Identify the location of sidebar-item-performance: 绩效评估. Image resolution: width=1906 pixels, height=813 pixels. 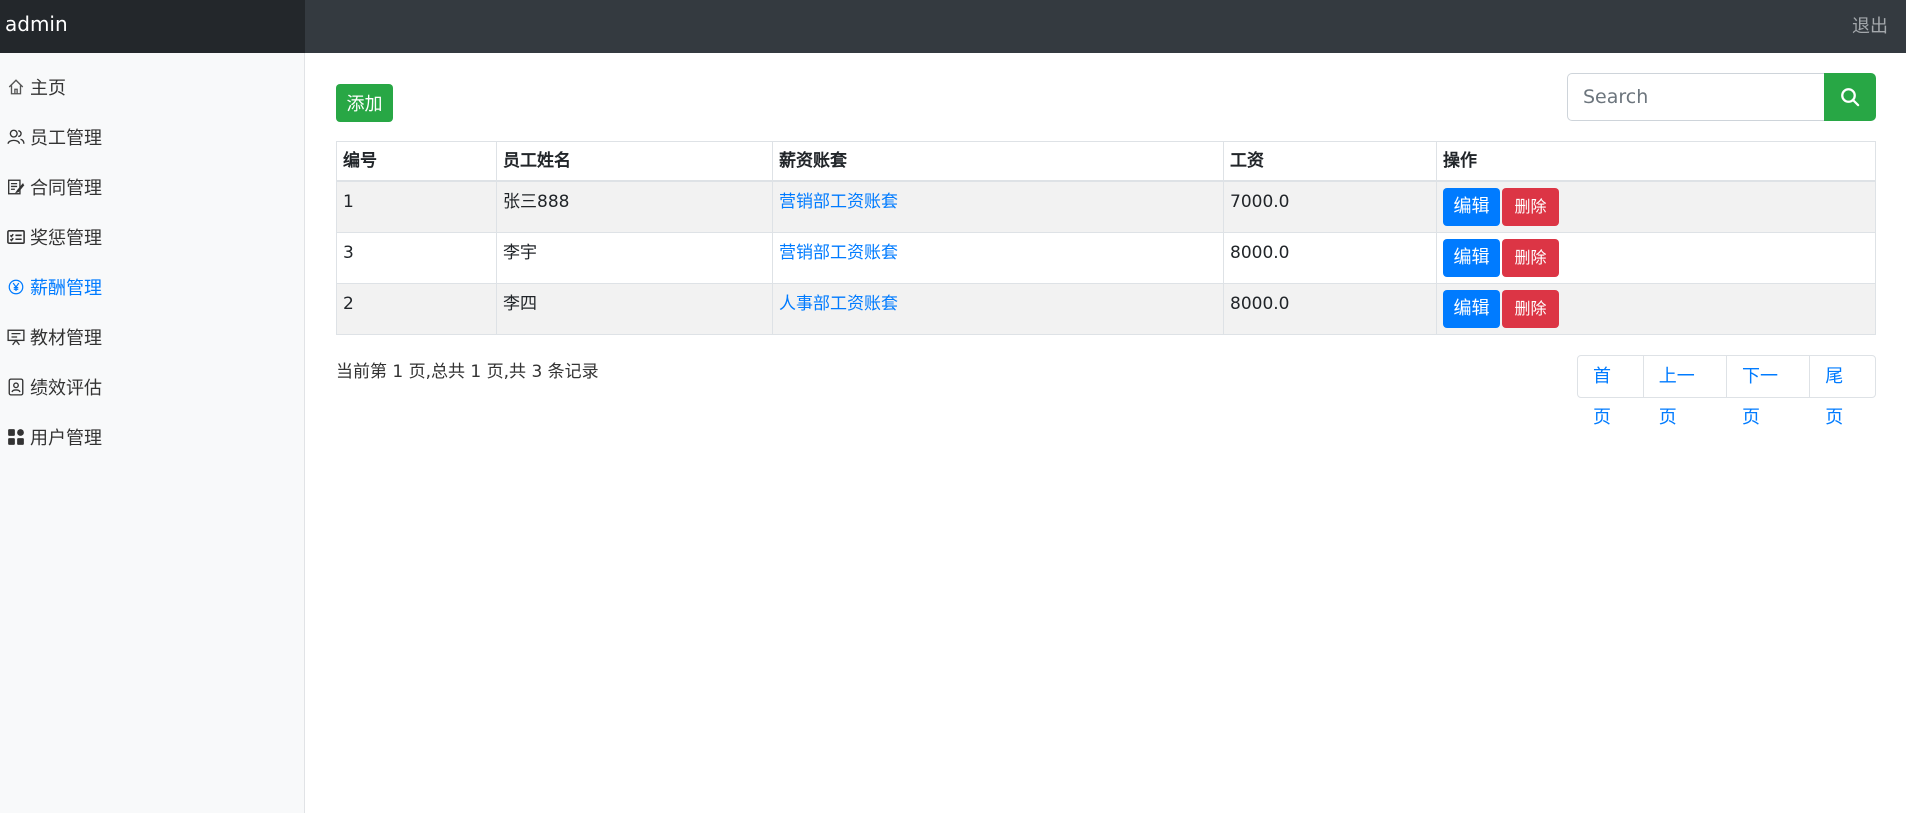
(51, 387).